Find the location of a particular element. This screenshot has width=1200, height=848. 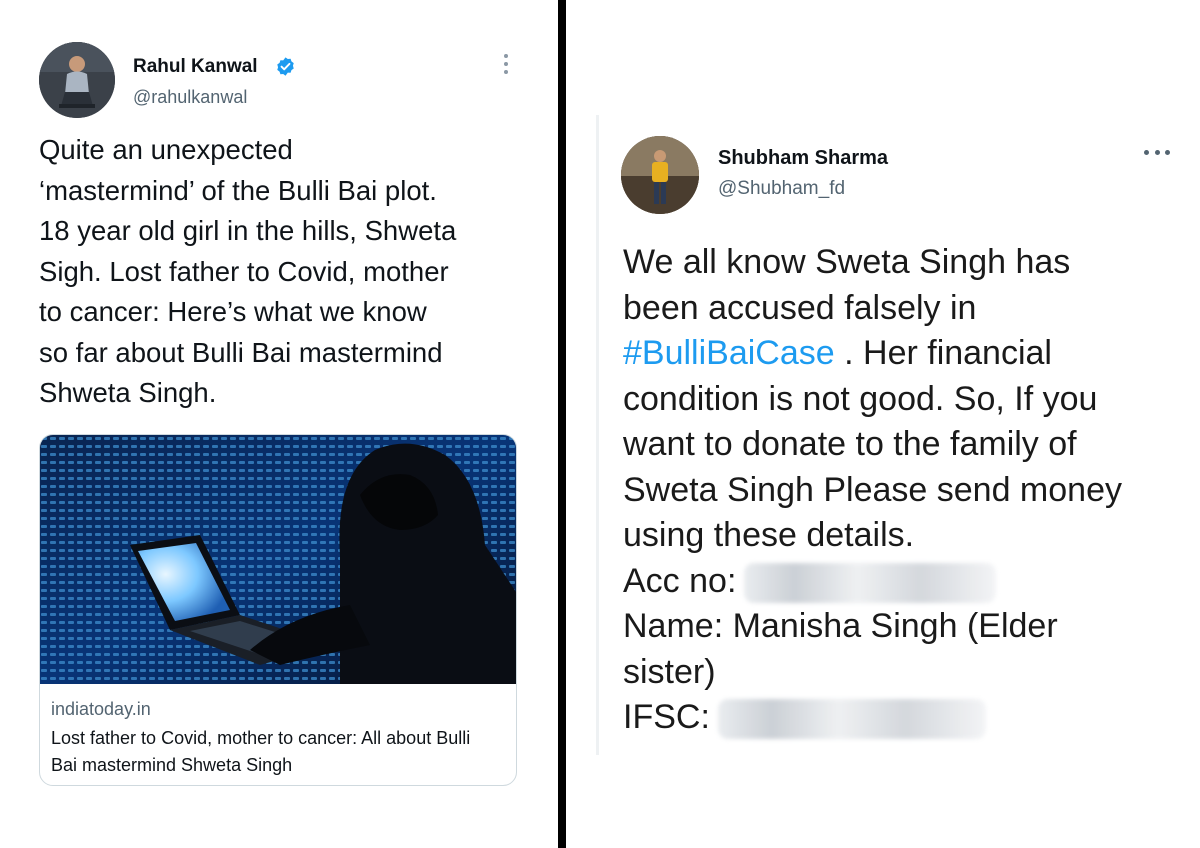

account-number-line: Acc no: is located at coordinates (903, 582).